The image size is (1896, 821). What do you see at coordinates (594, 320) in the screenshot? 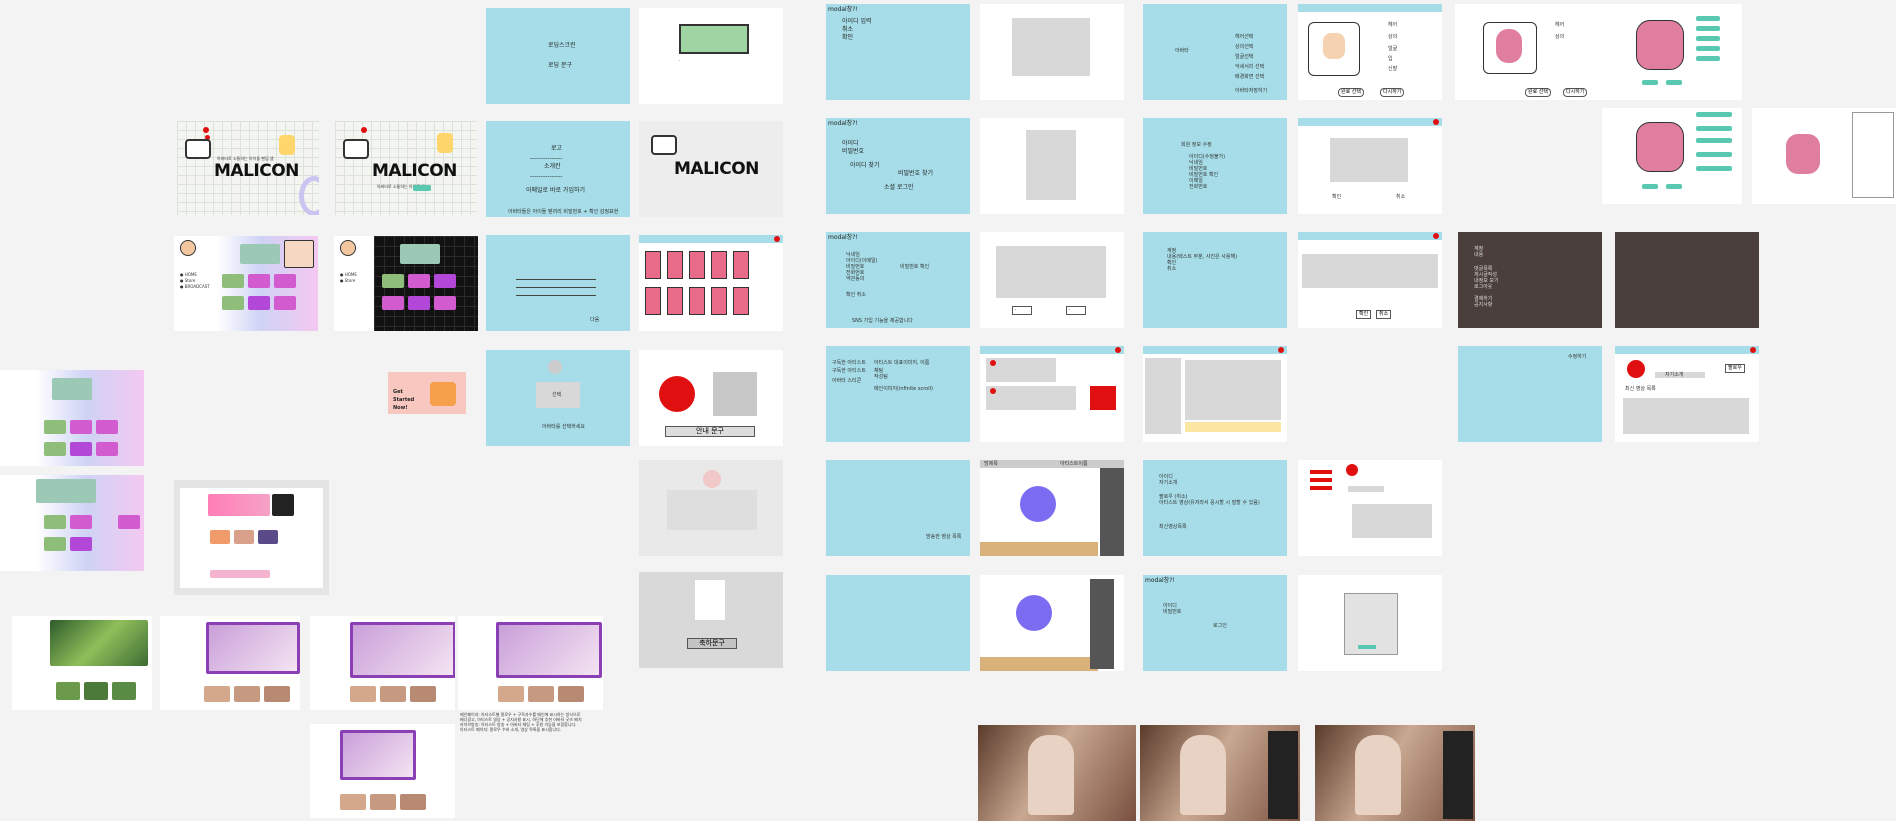
I see `next-button: 다음` at bounding box center [594, 320].